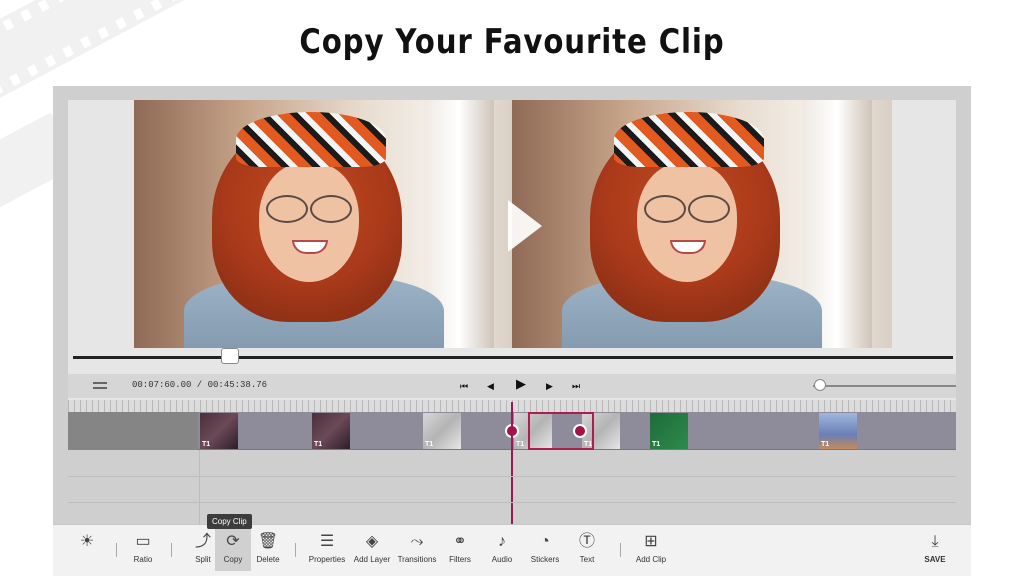 The height and width of the screenshot is (576, 1024). I want to click on sliders-icon: ☰, so click(327, 541).